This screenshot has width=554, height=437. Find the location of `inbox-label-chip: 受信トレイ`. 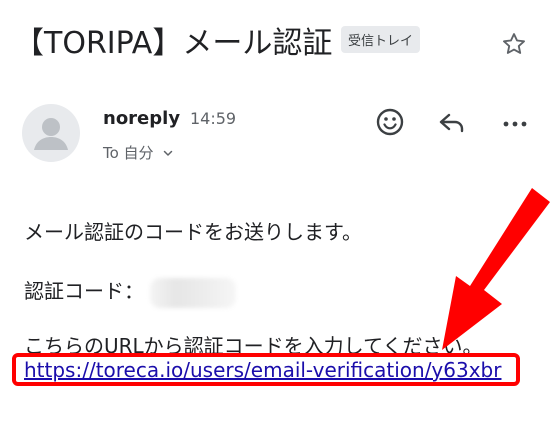

inbox-label-chip: 受信トレイ is located at coordinates (381, 39).